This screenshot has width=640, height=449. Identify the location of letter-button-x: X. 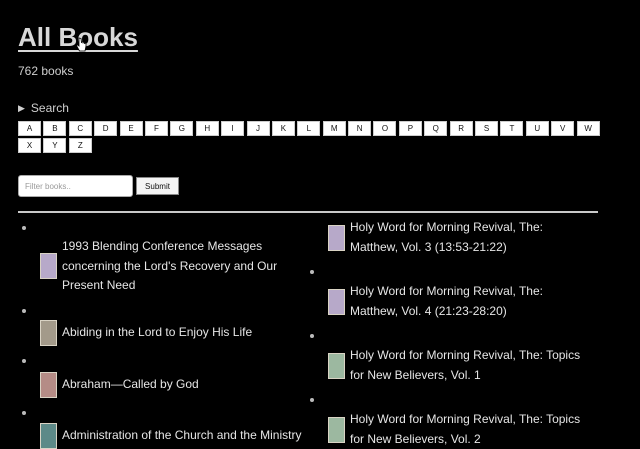
(29, 145).